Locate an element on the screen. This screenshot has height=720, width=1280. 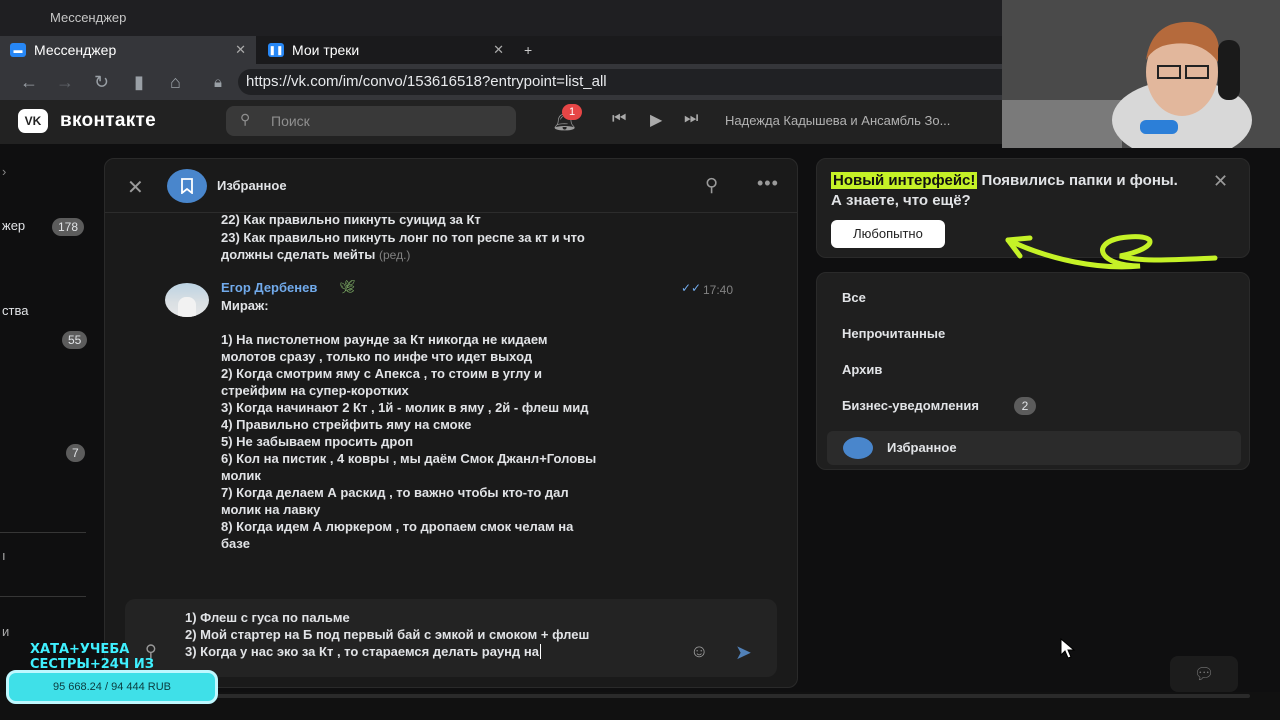
promo-highlight: Новый интерфейс! is located at coordinates (904, 180).